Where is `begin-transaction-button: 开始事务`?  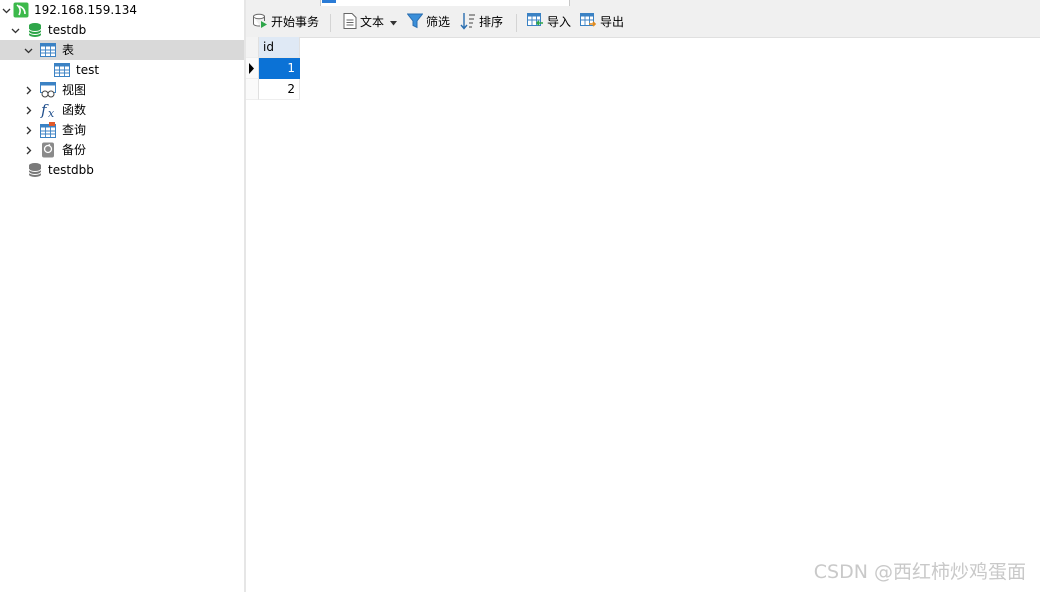
begin-transaction-button: 开始事务 is located at coordinates (285, 22).